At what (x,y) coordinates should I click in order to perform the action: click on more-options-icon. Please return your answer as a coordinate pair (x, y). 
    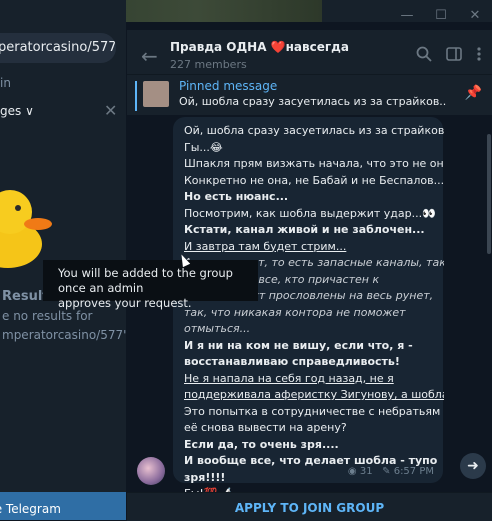
    Looking at the image, I should click on (479, 54).